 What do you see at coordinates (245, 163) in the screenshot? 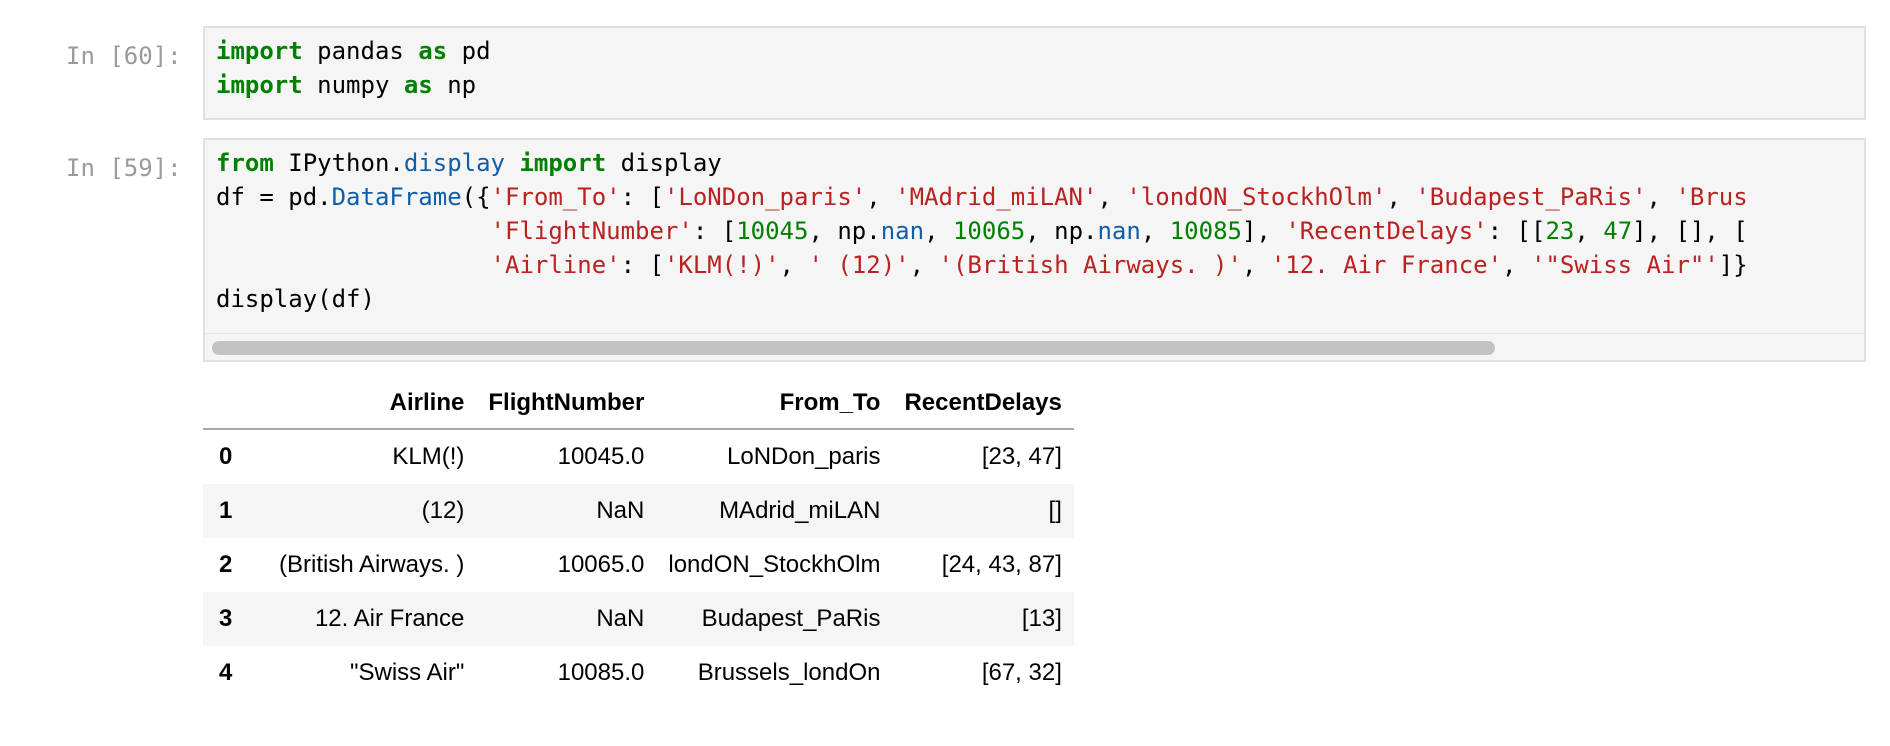
I see `code-token: from` at bounding box center [245, 163].